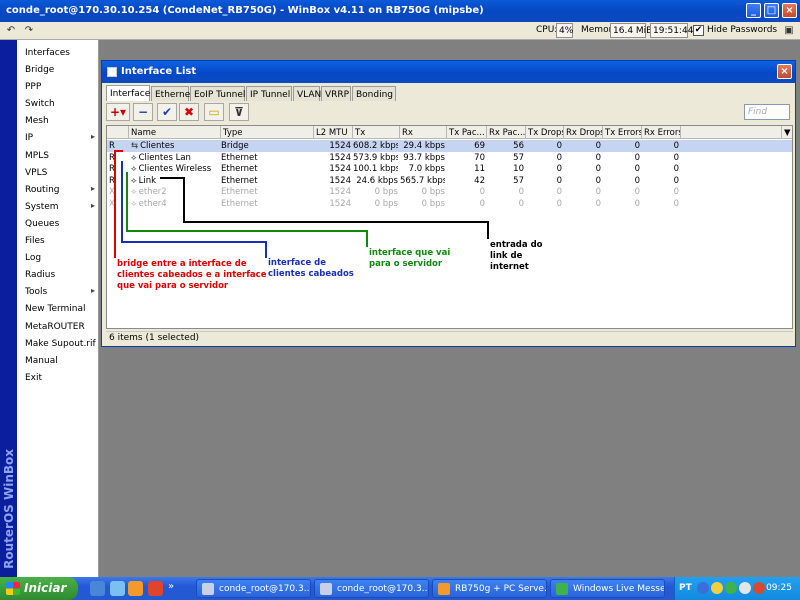  I want to click on column-header-txe: Tx Errors, so click(622, 132).